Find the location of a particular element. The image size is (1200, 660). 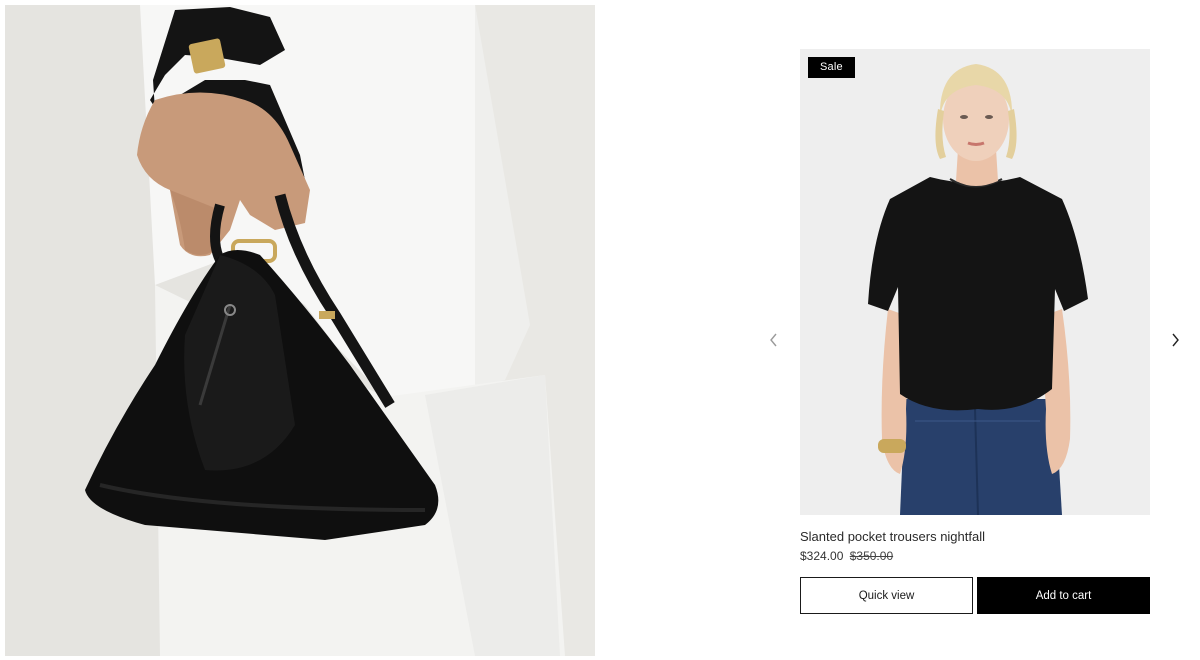

price-current: $324.00 is located at coordinates (822, 556).